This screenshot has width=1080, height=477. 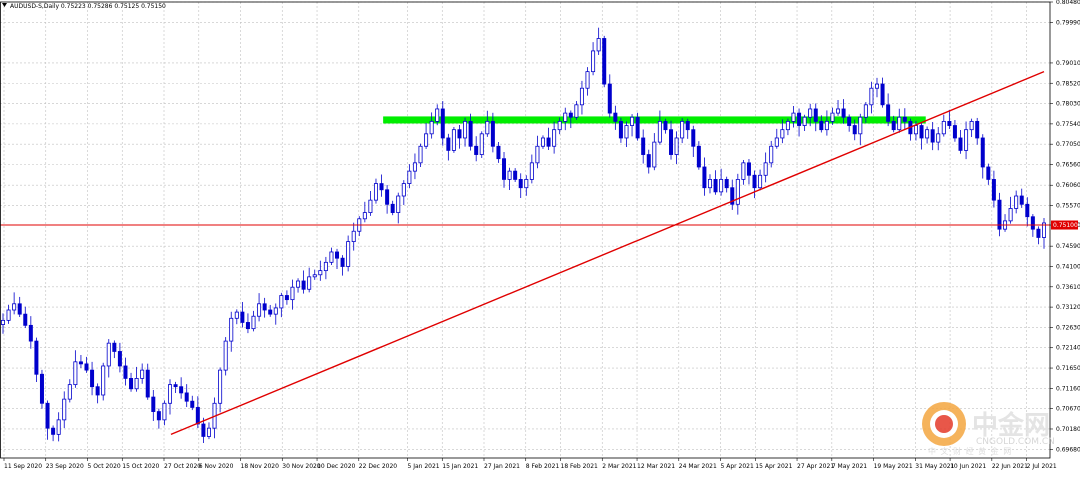 I want to click on x-tick-label: 15 Apr 2021, so click(x=773, y=466).